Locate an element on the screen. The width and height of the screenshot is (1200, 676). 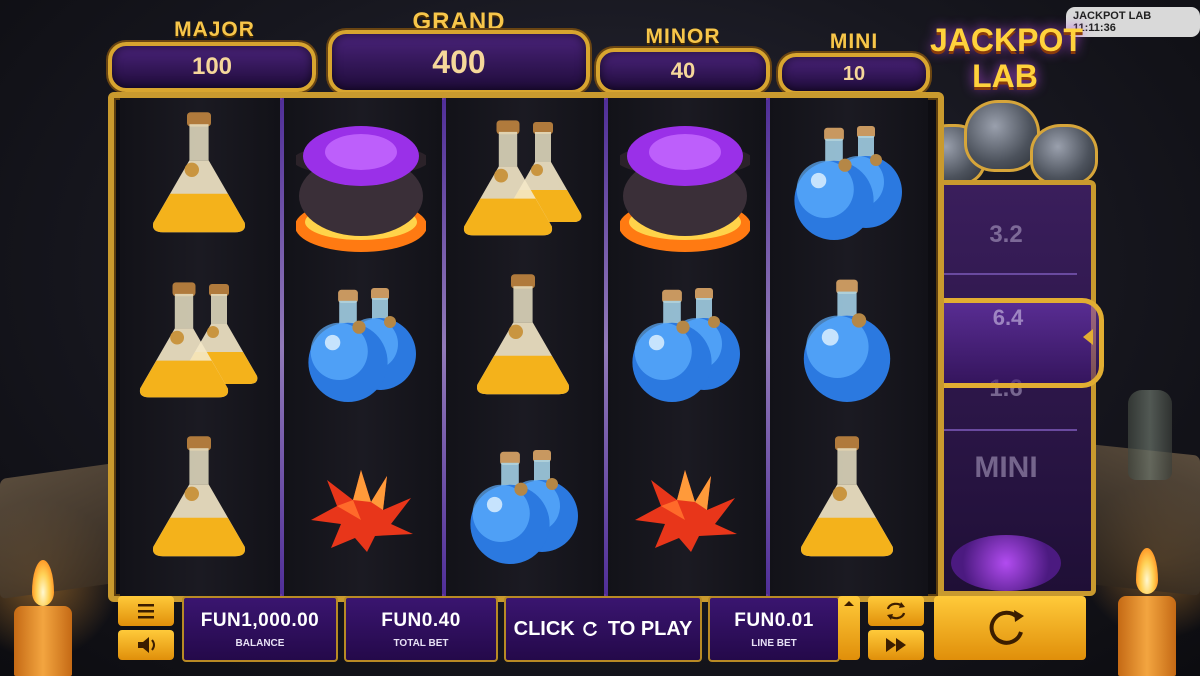
line-bet-value: FUN0.01 is located at coordinates (774, 620).